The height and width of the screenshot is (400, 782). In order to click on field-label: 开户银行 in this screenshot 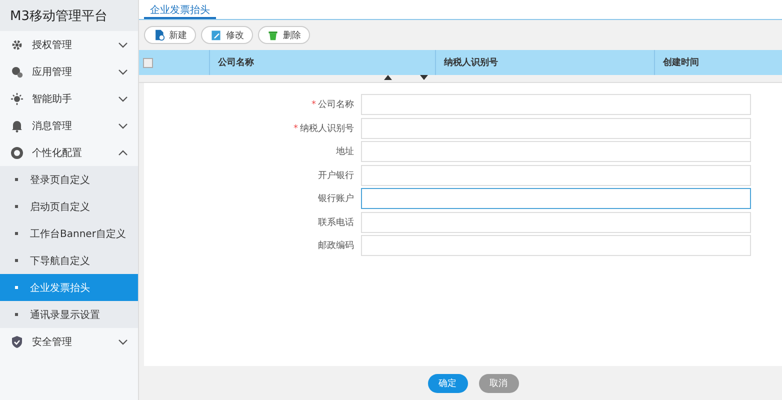, I will do `click(336, 176)`.